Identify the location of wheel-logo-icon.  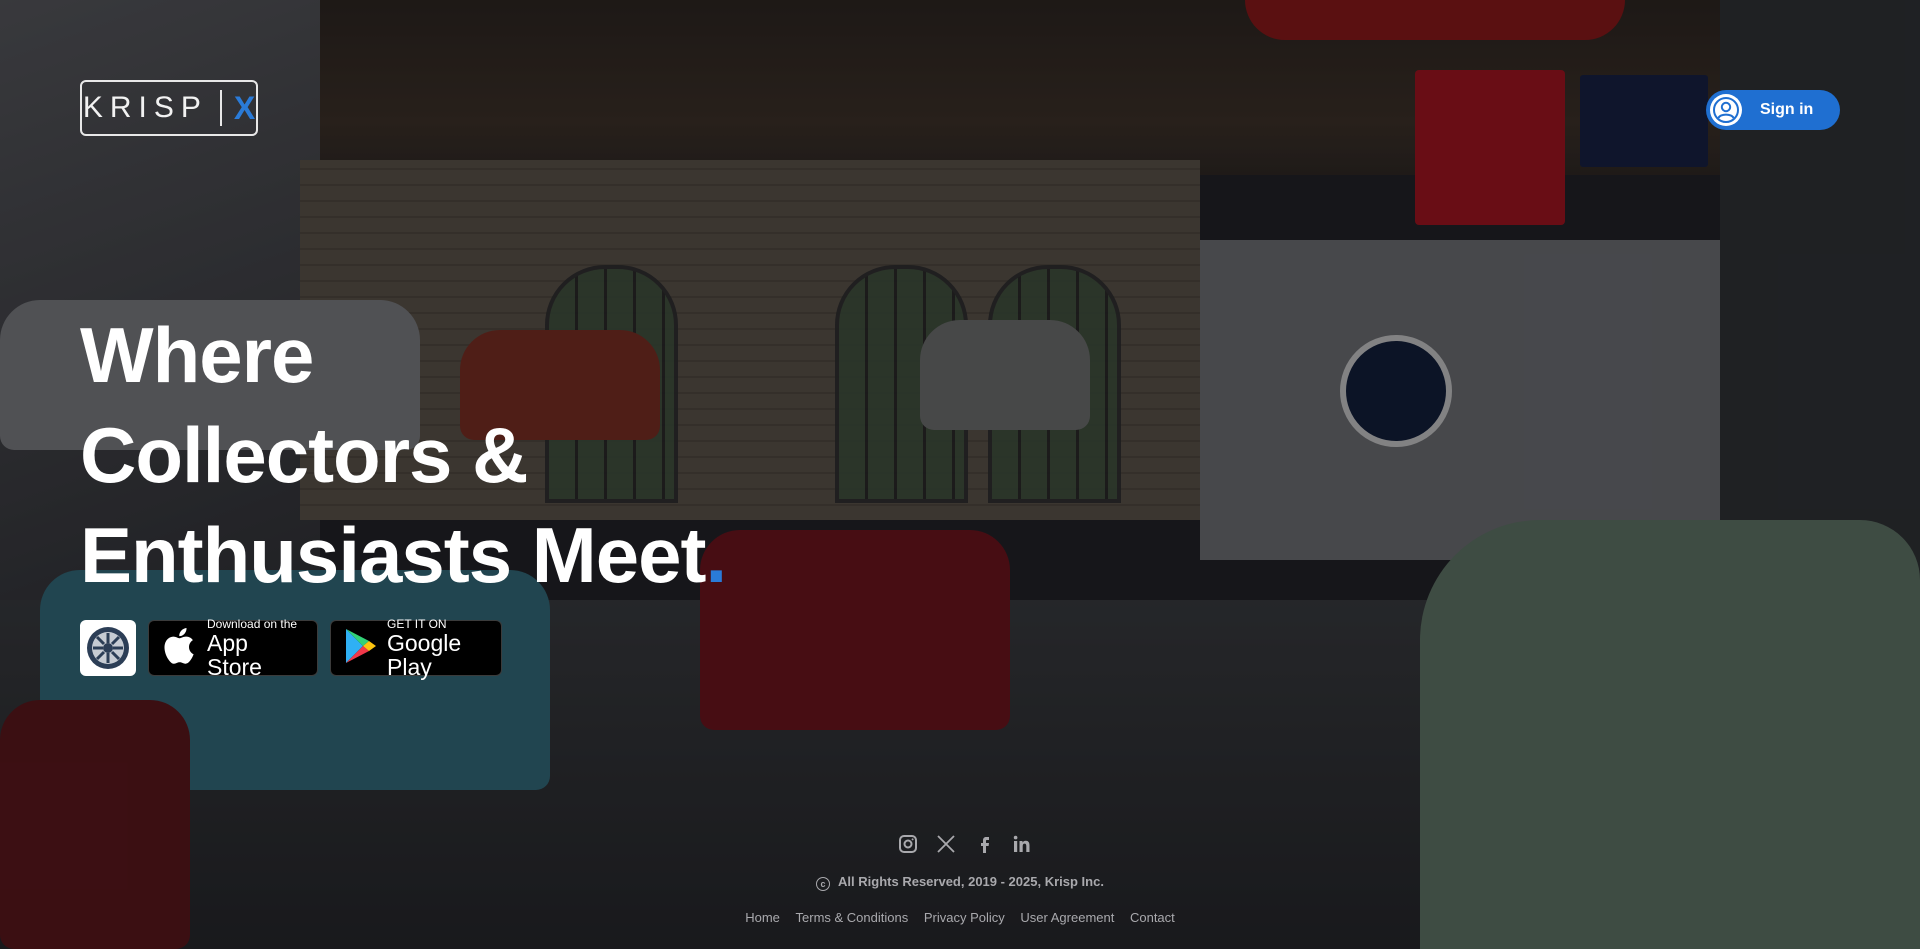
(108, 648).